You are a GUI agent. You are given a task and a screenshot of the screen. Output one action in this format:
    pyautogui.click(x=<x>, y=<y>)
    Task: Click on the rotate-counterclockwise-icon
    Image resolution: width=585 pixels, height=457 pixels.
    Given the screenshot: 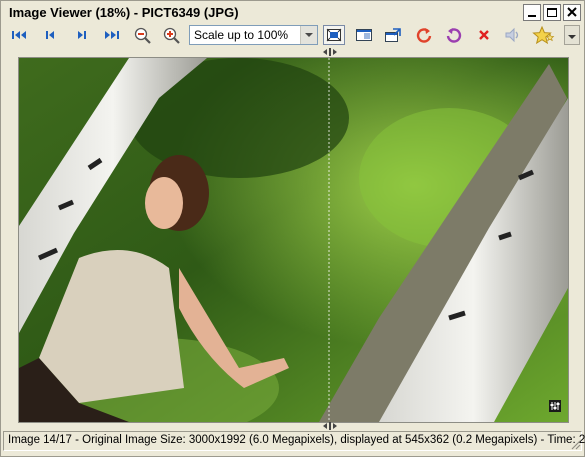 What is the action you would take?
    pyautogui.click(x=454, y=35)
    